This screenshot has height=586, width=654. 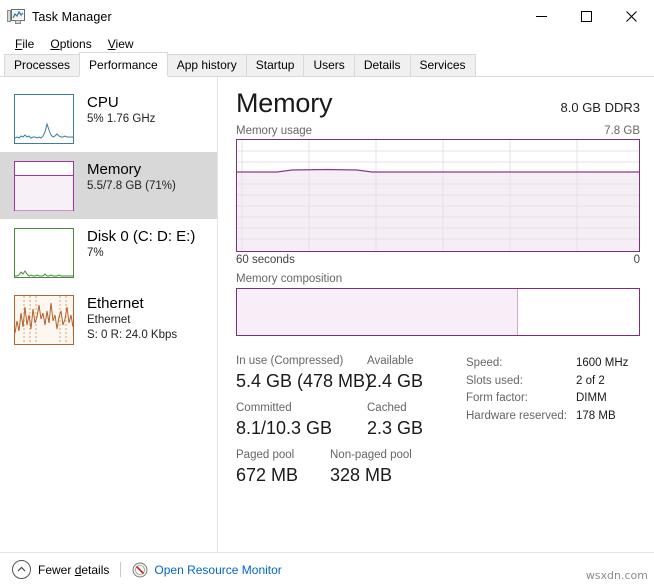 I want to click on resource-monitor-label: Open Resource Monitor, so click(x=218, y=569).